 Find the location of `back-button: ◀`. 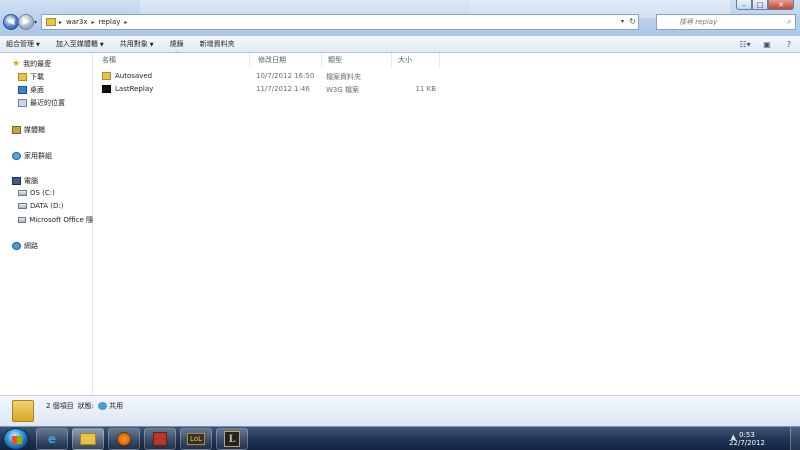

back-button: ◀ is located at coordinates (11, 22).